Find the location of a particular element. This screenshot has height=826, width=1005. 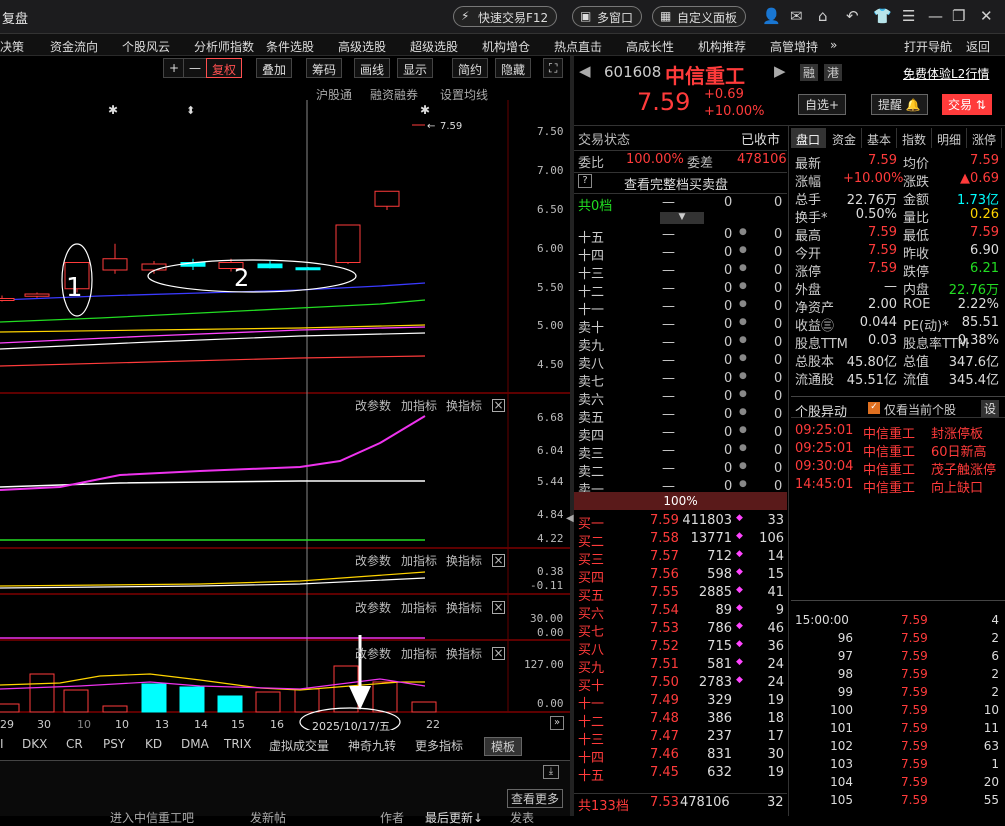

menu-open-nav: 打开导航 is located at coordinates (928, 46).